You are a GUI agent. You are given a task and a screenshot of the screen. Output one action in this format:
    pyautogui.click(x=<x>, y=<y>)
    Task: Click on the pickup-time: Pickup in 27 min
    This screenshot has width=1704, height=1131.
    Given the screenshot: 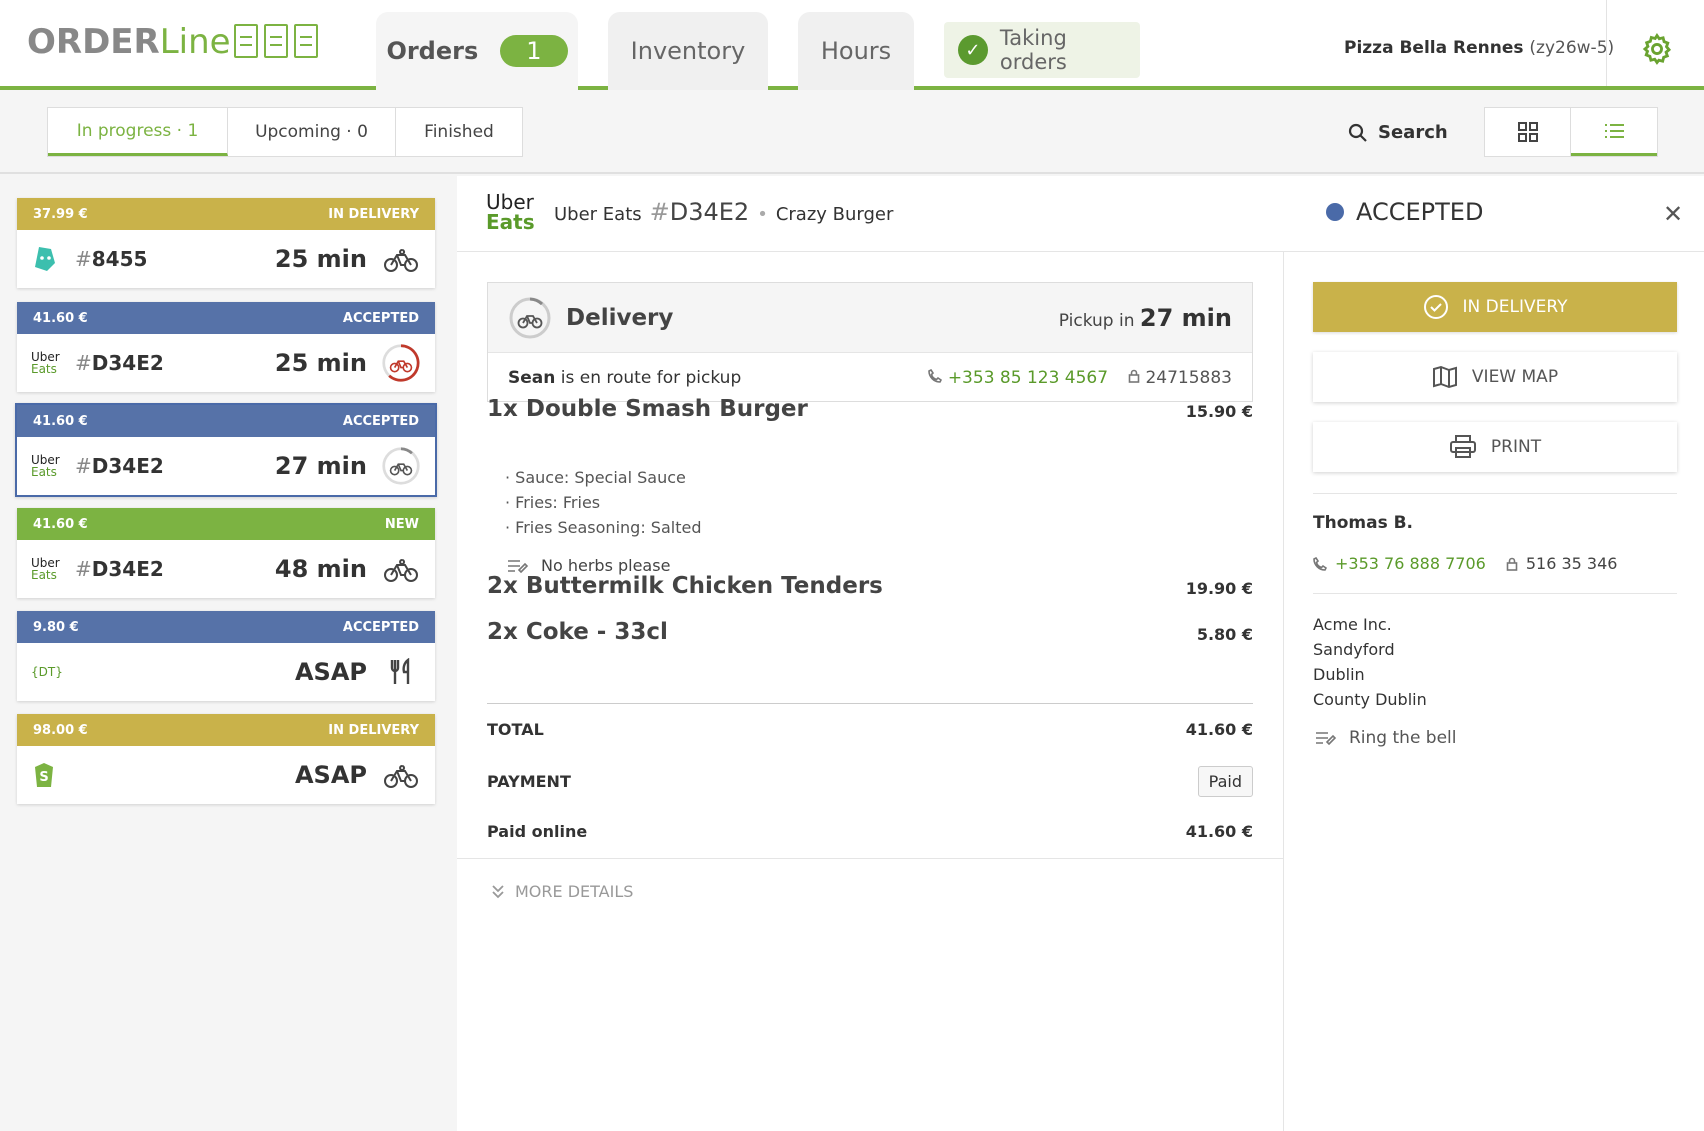 What is the action you would take?
    pyautogui.click(x=1145, y=317)
    